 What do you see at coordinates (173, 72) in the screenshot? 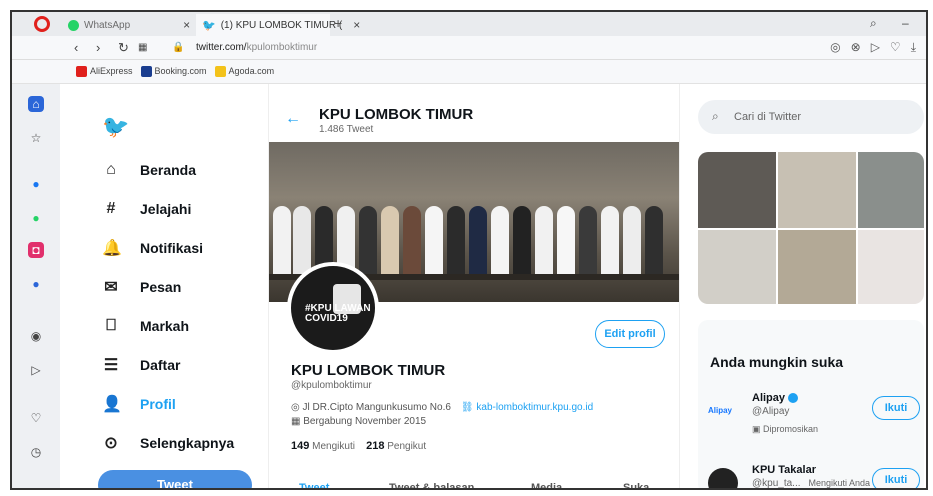
I see `bookmark-booking: Booking.com` at bounding box center [173, 72].